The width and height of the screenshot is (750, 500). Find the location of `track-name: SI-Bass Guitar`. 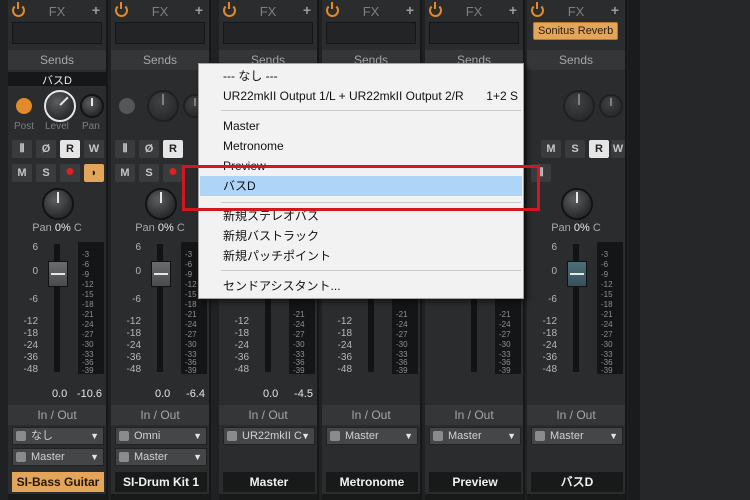

track-name: SI-Bass Guitar is located at coordinates (58, 482).